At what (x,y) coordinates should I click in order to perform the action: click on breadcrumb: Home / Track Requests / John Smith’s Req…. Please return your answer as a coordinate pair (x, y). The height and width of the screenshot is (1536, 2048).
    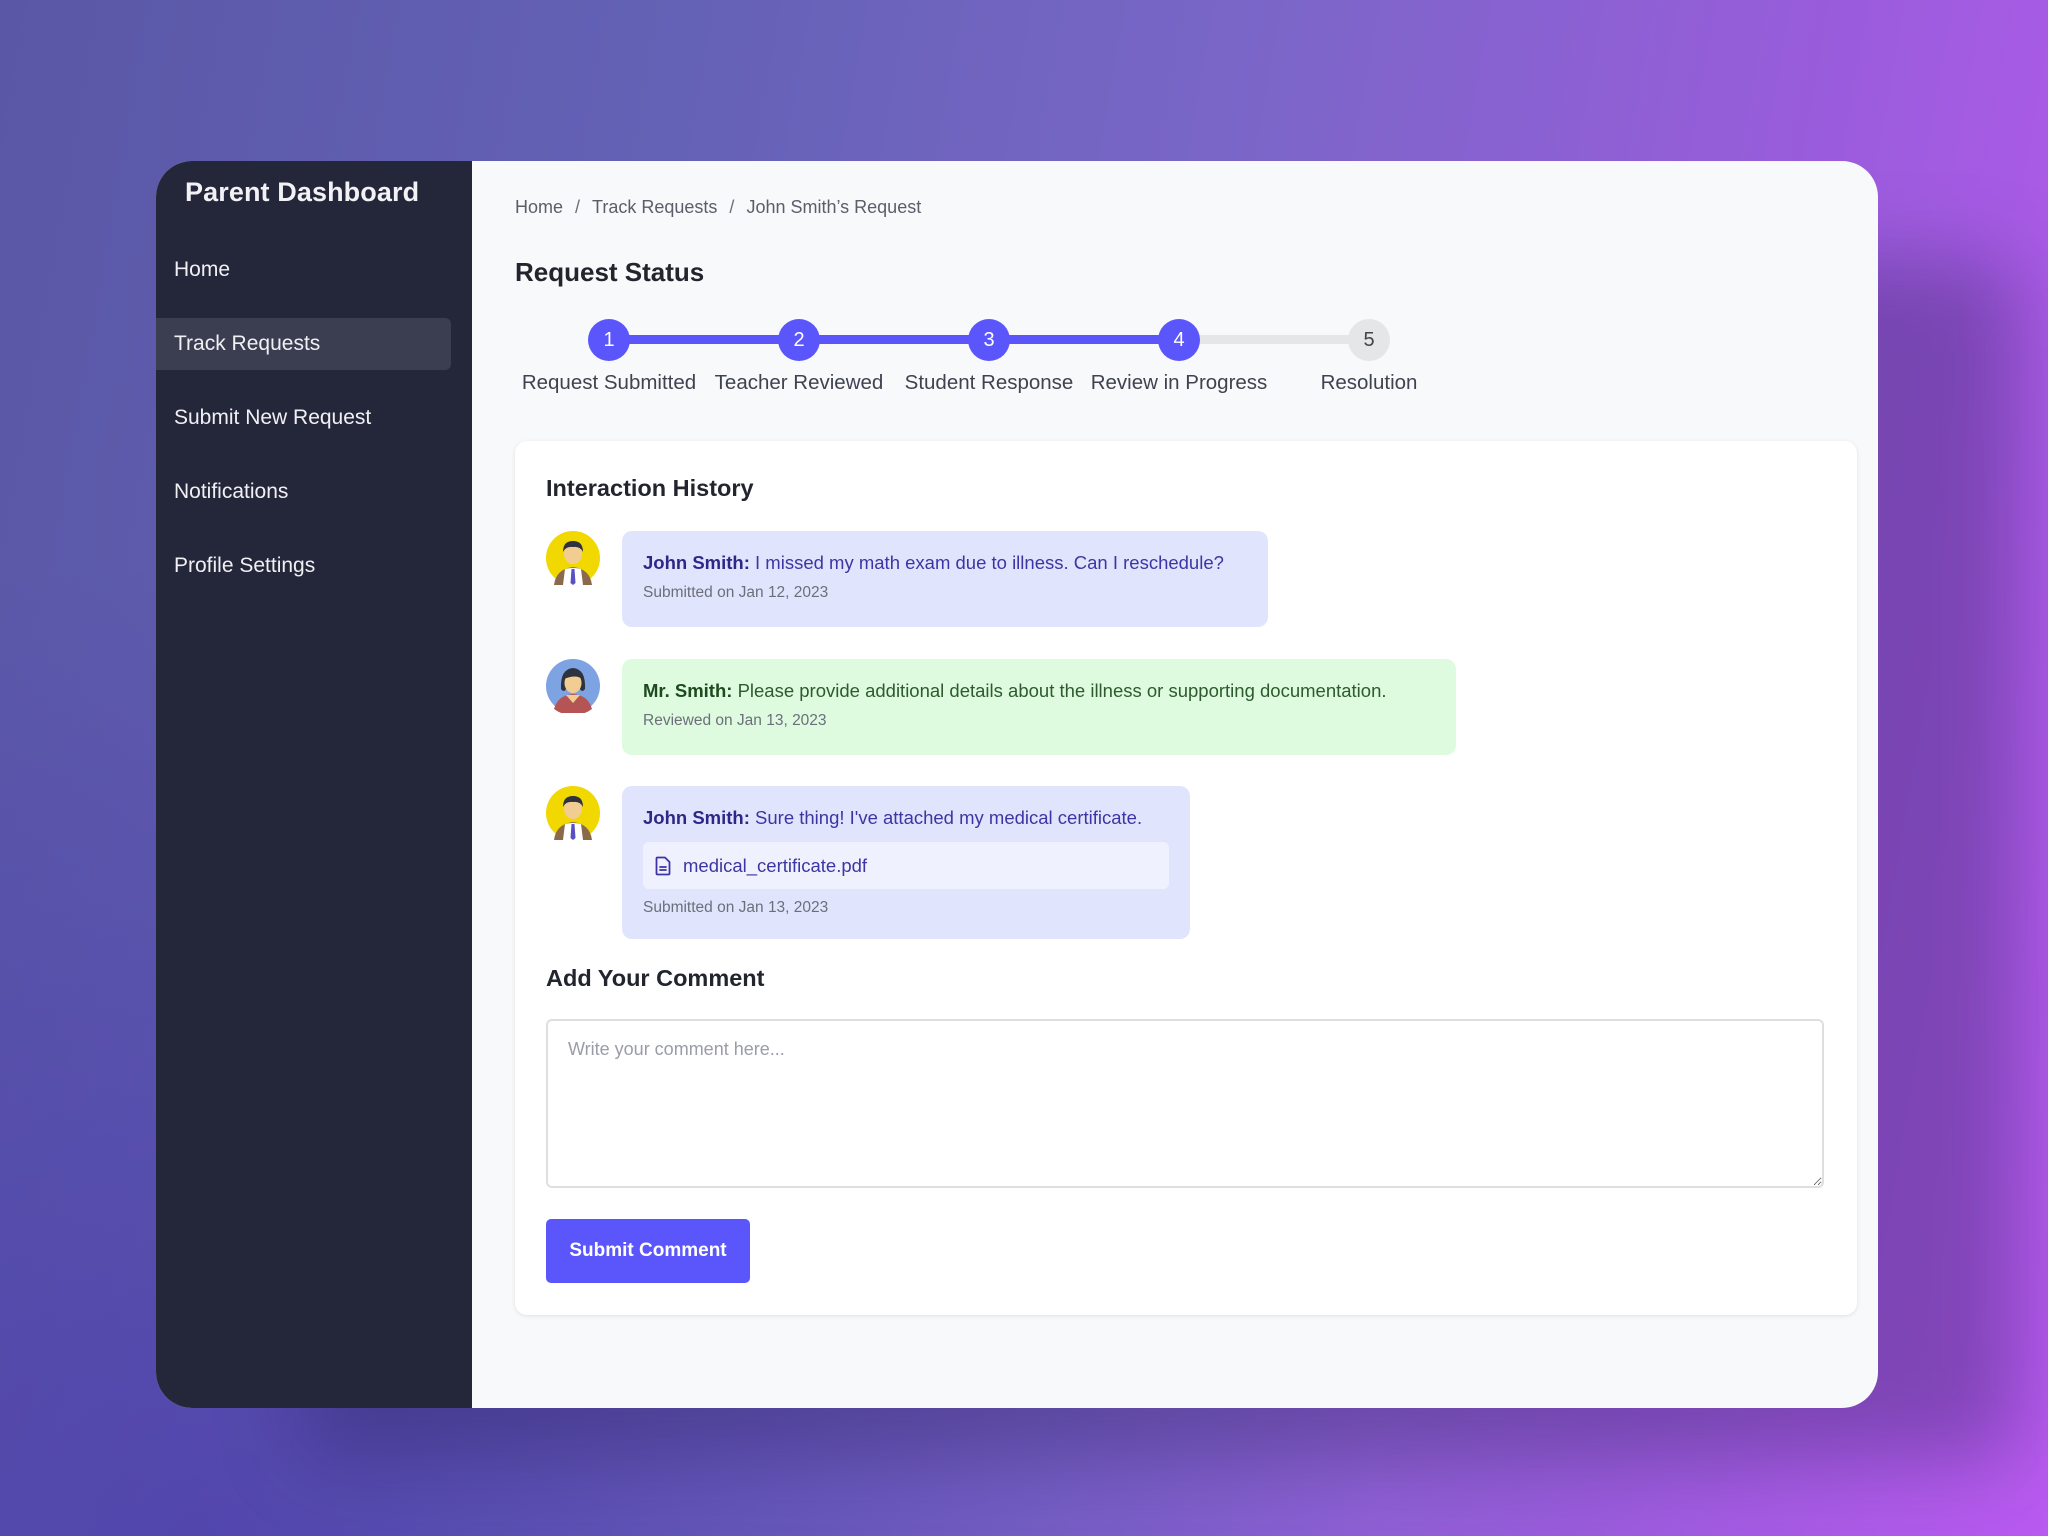
    Looking at the image, I should click on (718, 207).